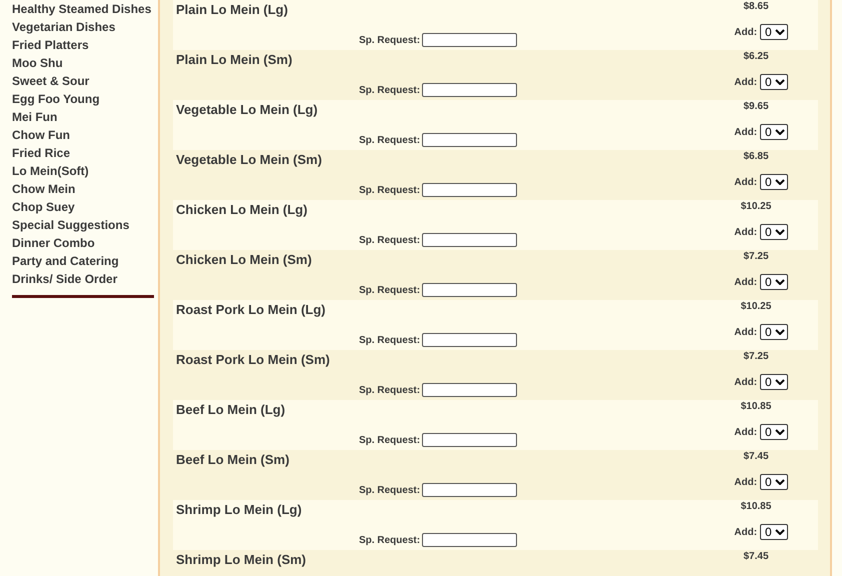 This screenshot has height=576, width=842. Describe the element at coordinates (83, 45) in the screenshot. I see `sidebar-link: Fried Platters` at that location.